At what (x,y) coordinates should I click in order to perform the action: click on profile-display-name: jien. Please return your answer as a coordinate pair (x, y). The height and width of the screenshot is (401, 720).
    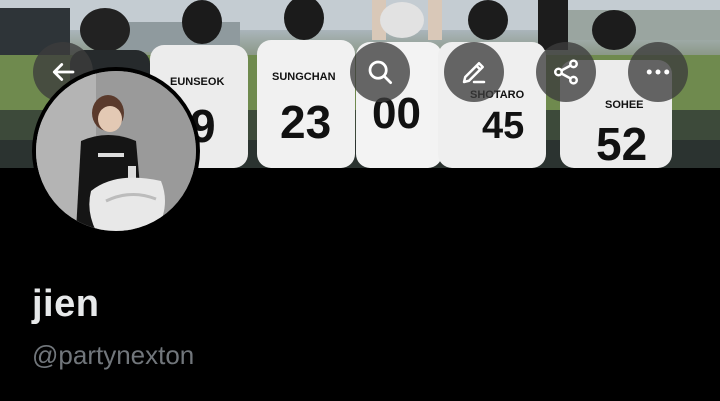
    Looking at the image, I should click on (66, 304).